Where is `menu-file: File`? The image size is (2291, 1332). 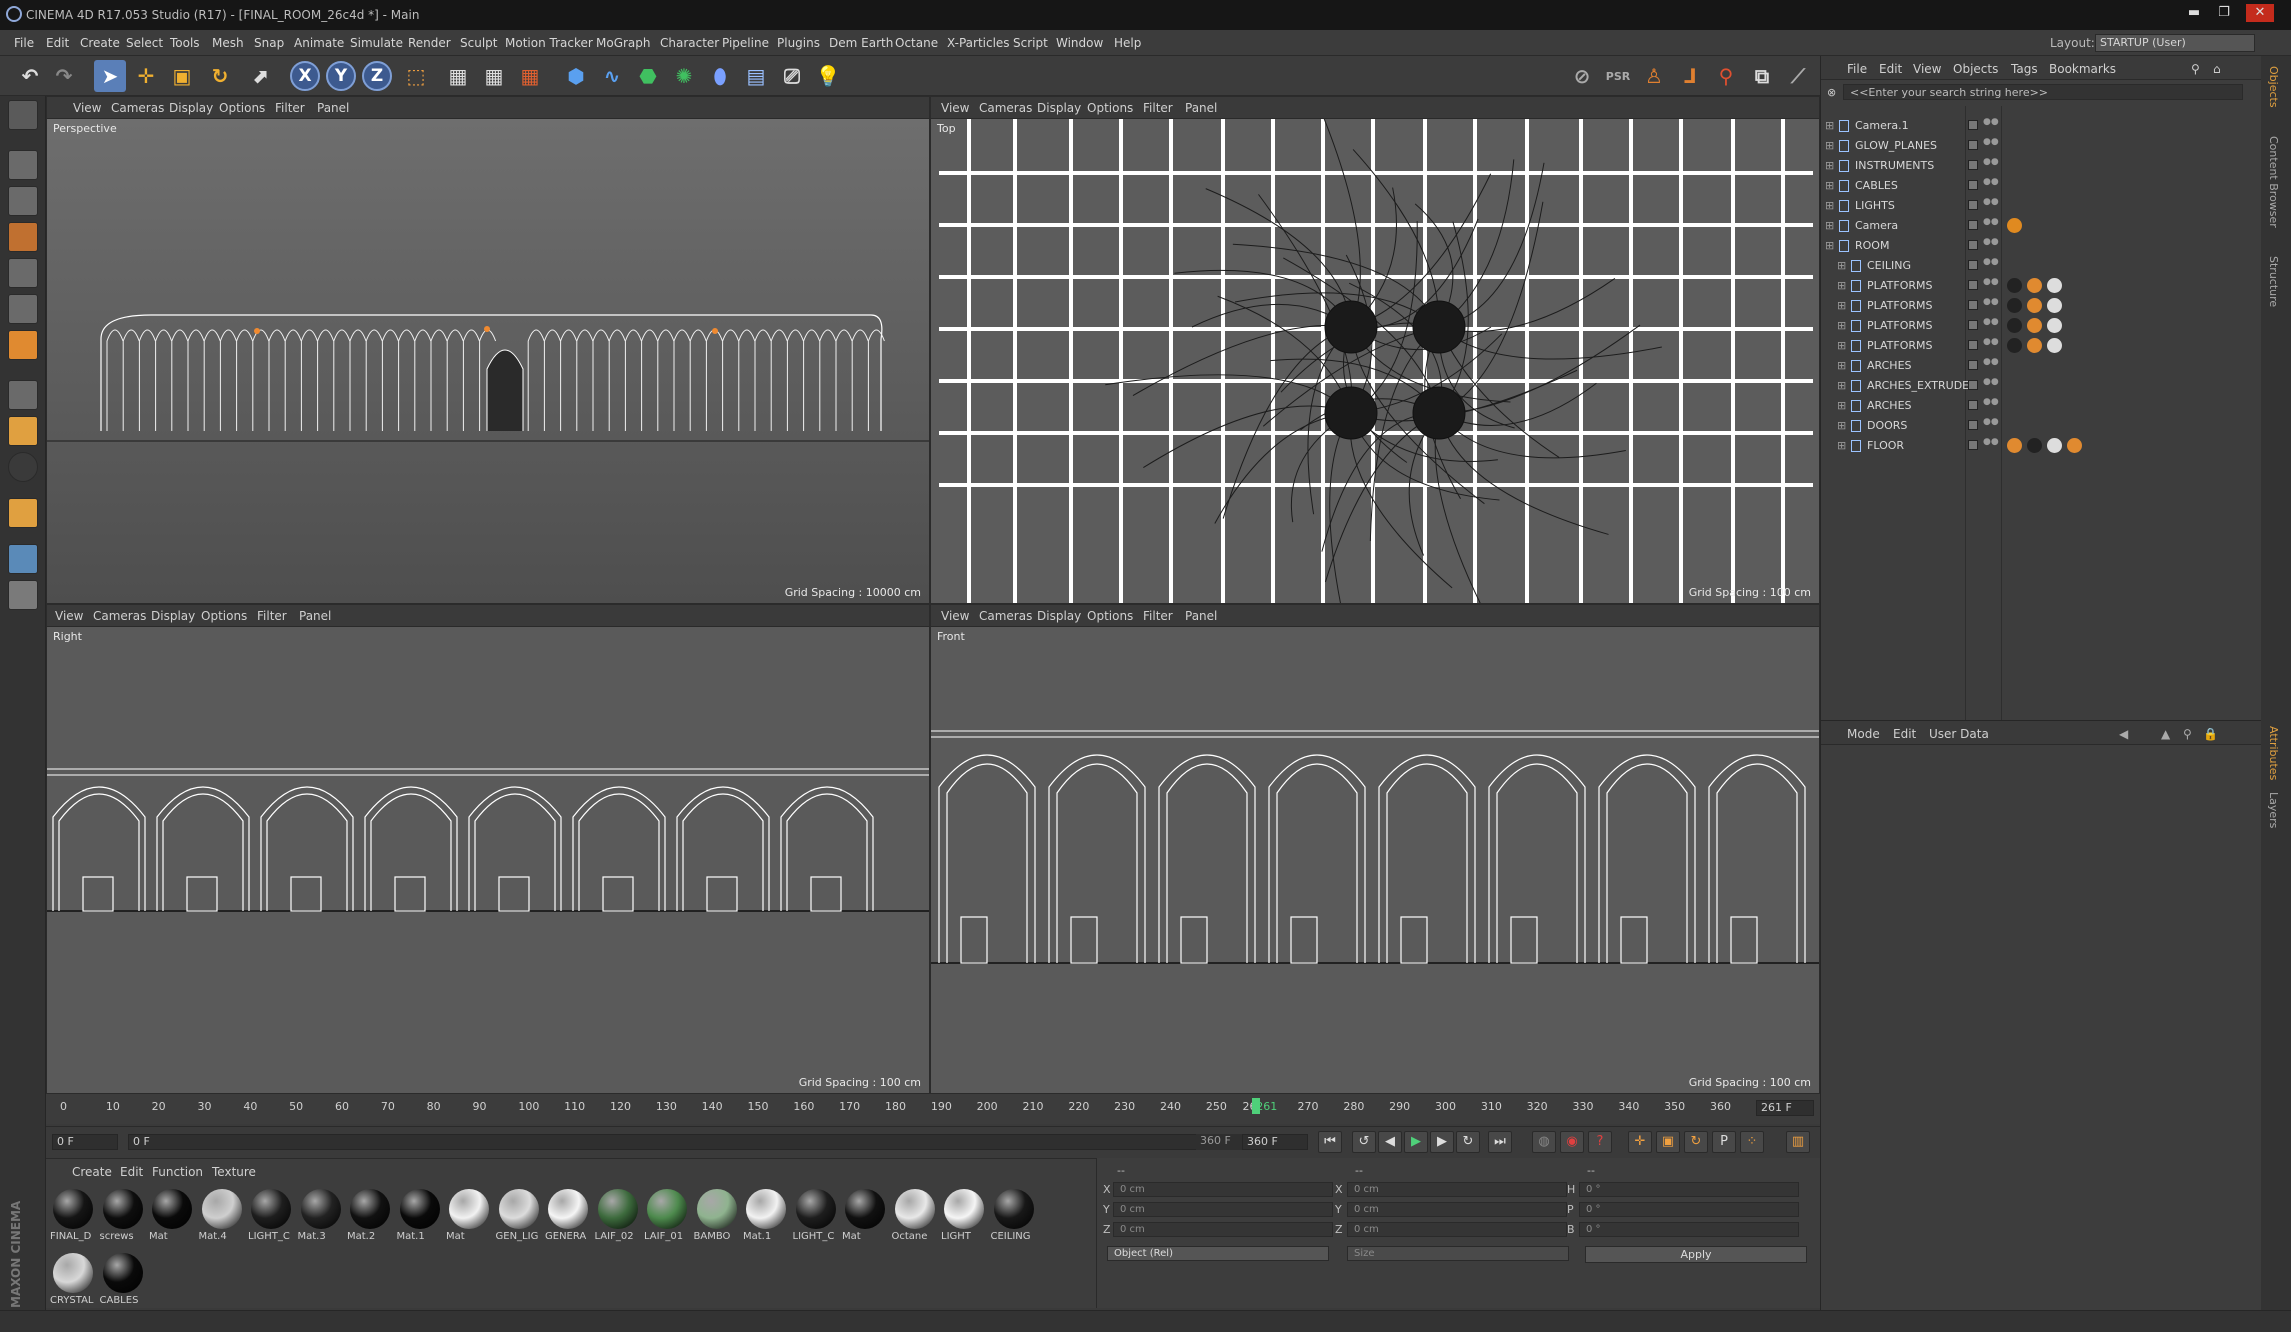
menu-file: File is located at coordinates (24, 43).